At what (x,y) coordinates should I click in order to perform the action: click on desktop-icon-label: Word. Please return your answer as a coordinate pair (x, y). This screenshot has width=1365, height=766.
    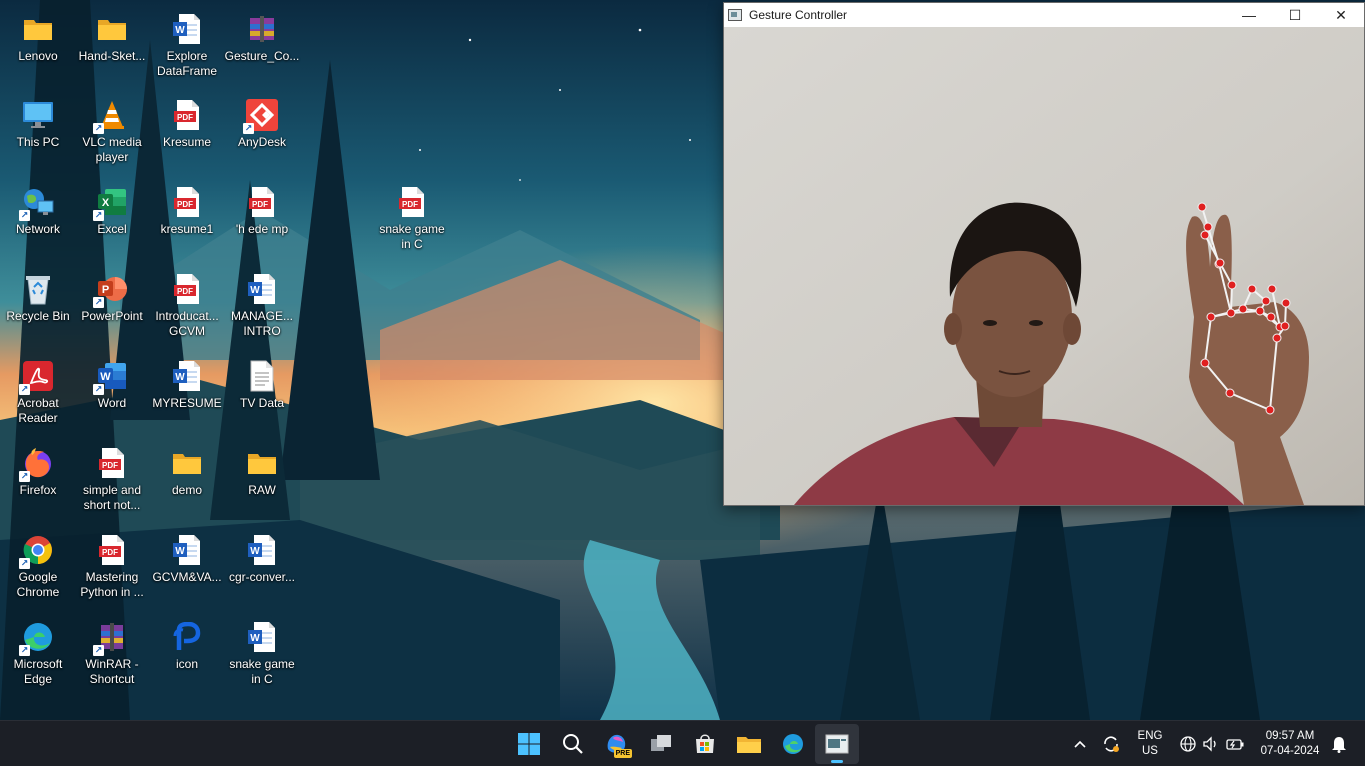
    Looking at the image, I should click on (112, 403).